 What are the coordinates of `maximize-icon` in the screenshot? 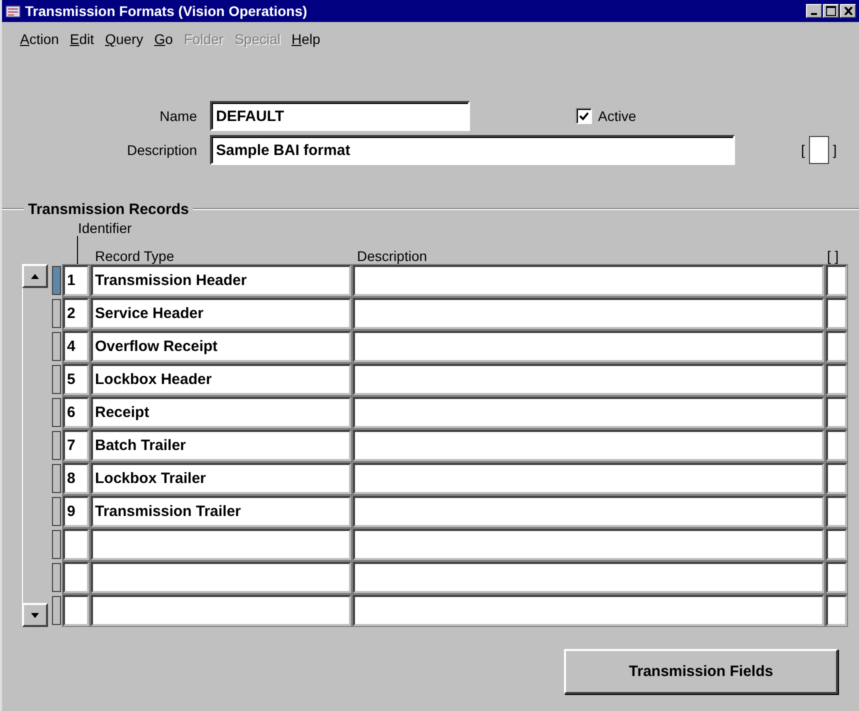 It's located at (831, 11).